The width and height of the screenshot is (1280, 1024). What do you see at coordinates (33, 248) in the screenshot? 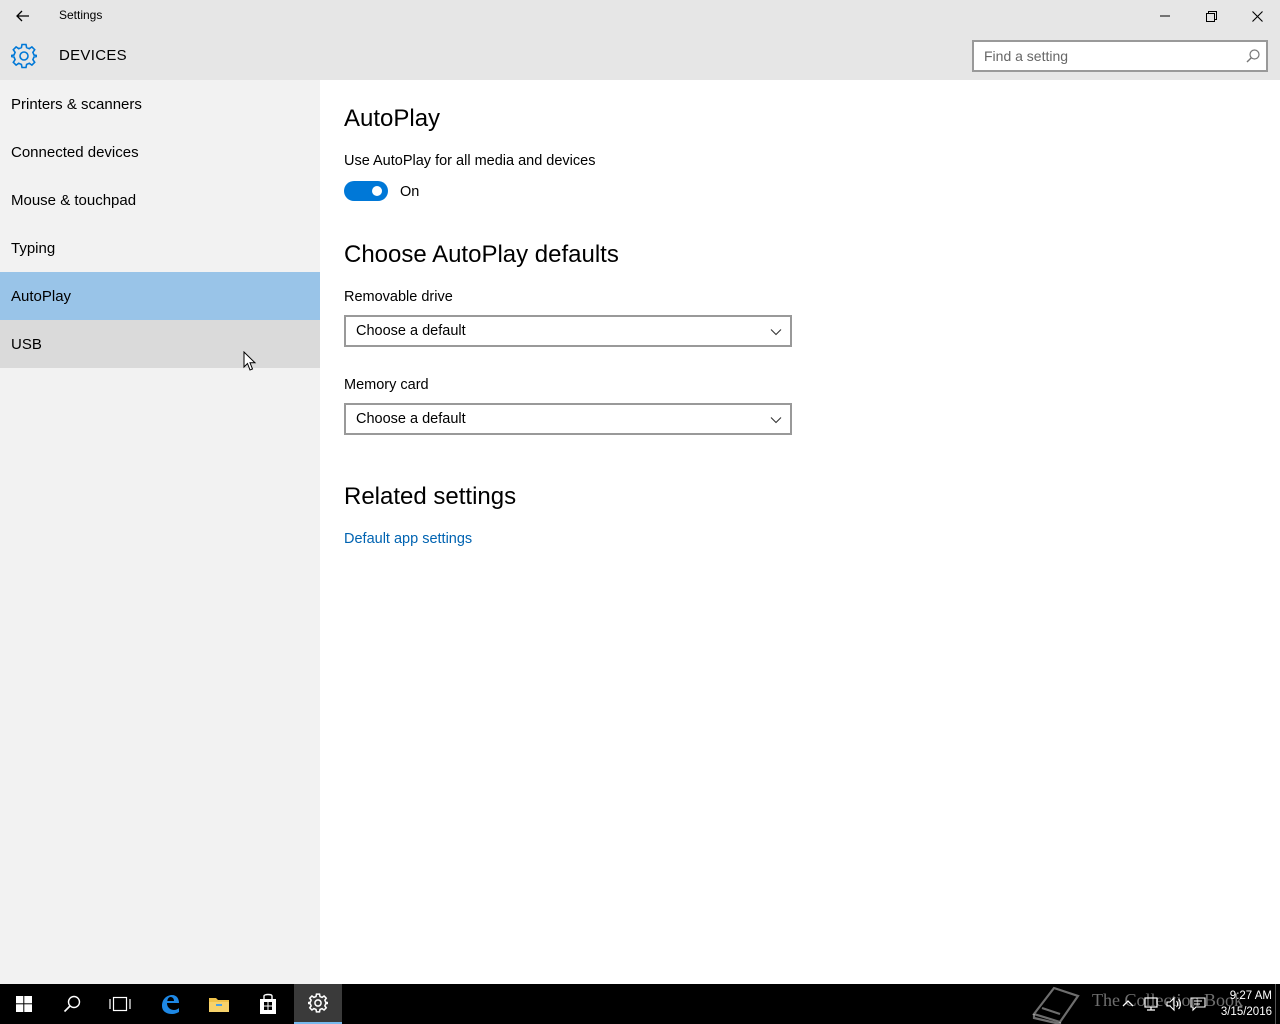
I see `sidebar-item-label: Typing` at bounding box center [33, 248].